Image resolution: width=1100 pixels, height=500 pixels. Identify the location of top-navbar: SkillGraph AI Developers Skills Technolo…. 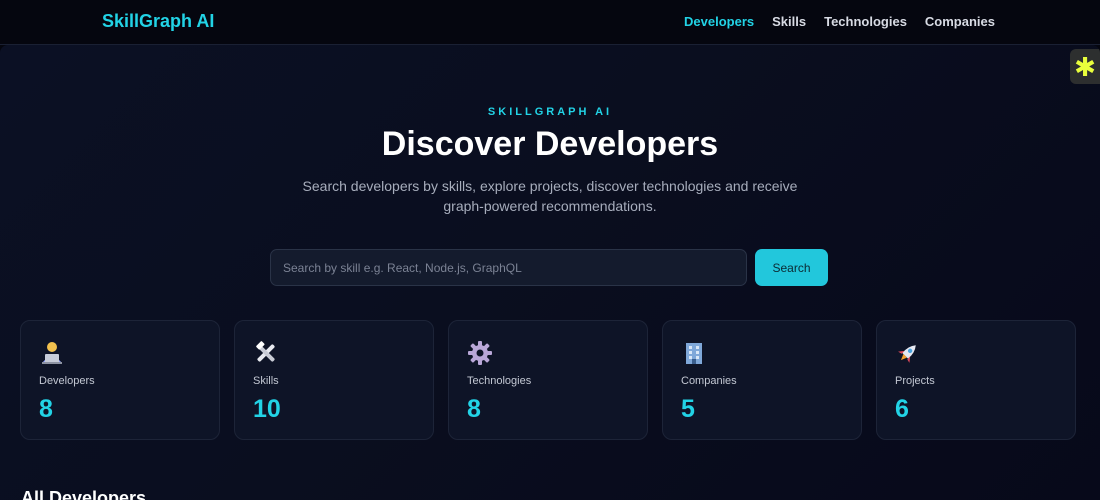
(550, 22).